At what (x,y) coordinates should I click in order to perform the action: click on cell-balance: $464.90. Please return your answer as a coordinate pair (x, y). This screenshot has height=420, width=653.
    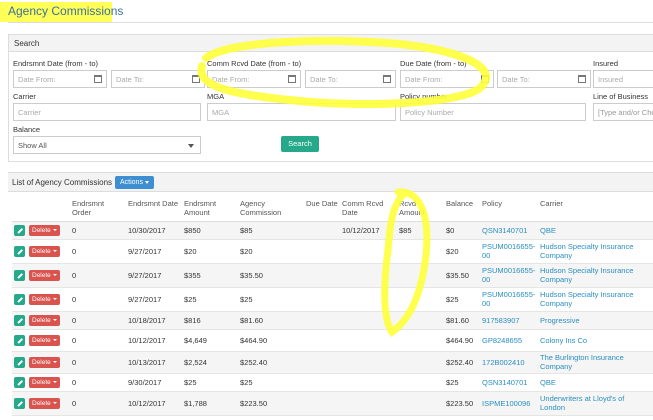
    Looking at the image, I should click on (462, 340).